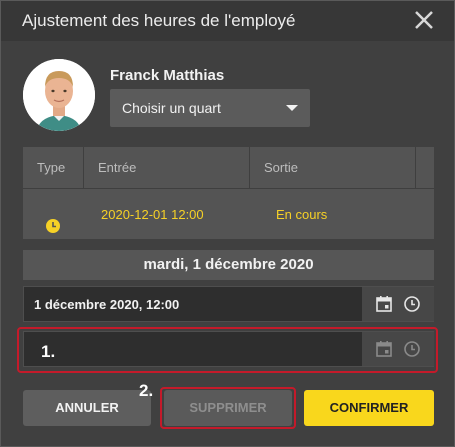 This screenshot has height=447, width=455. I want to click on shift-select: Choisir un quart, so click(210, 108).